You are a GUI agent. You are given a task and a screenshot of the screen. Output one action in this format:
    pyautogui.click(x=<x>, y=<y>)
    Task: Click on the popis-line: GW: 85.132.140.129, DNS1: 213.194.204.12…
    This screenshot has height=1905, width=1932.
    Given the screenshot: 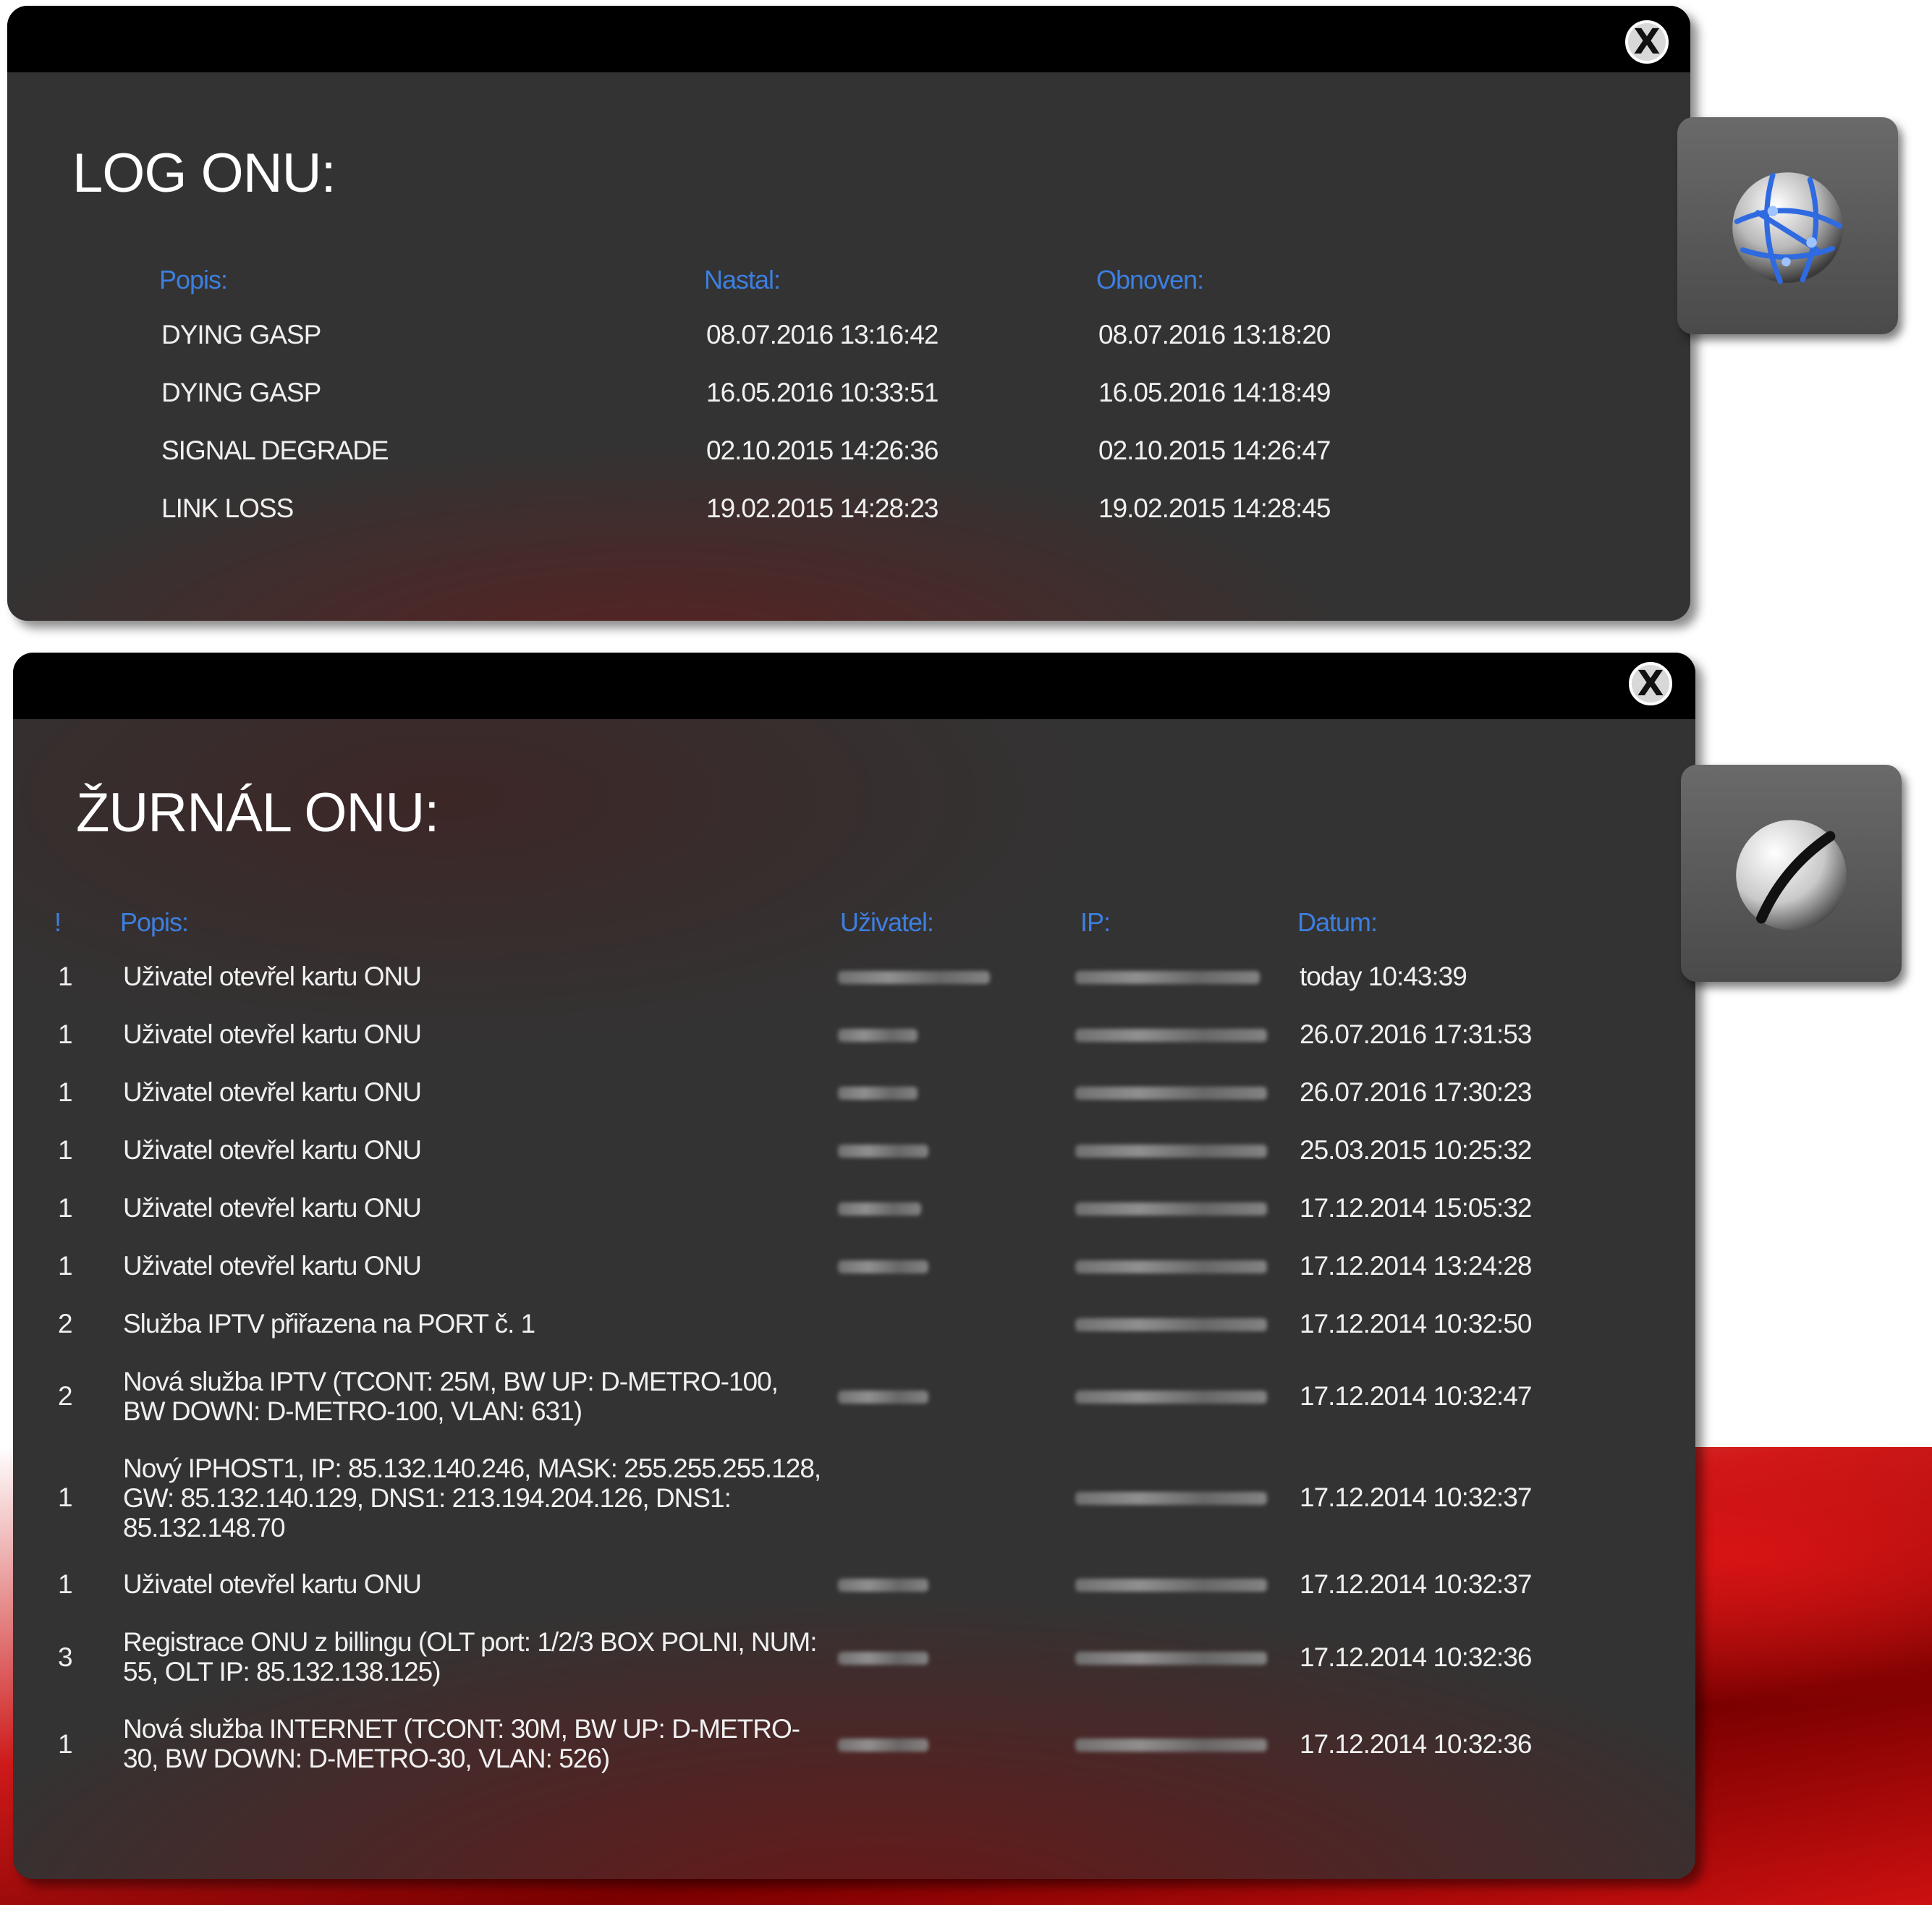 What is the action you would take?
    pyautogui.click(x=427, y=1498)
    